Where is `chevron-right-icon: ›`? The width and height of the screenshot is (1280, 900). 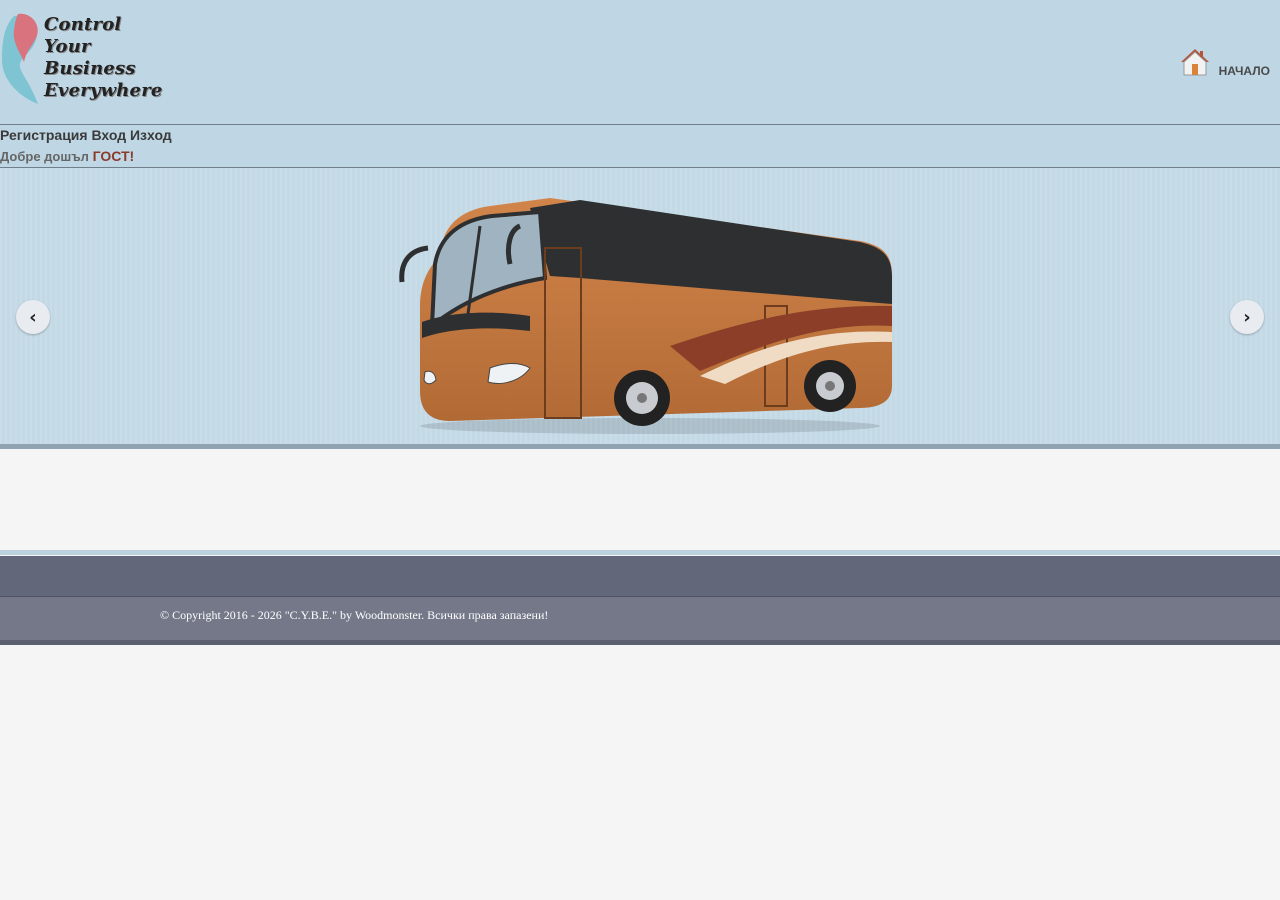
chevron-right-icon: › is located at coordinates (1247, 317).